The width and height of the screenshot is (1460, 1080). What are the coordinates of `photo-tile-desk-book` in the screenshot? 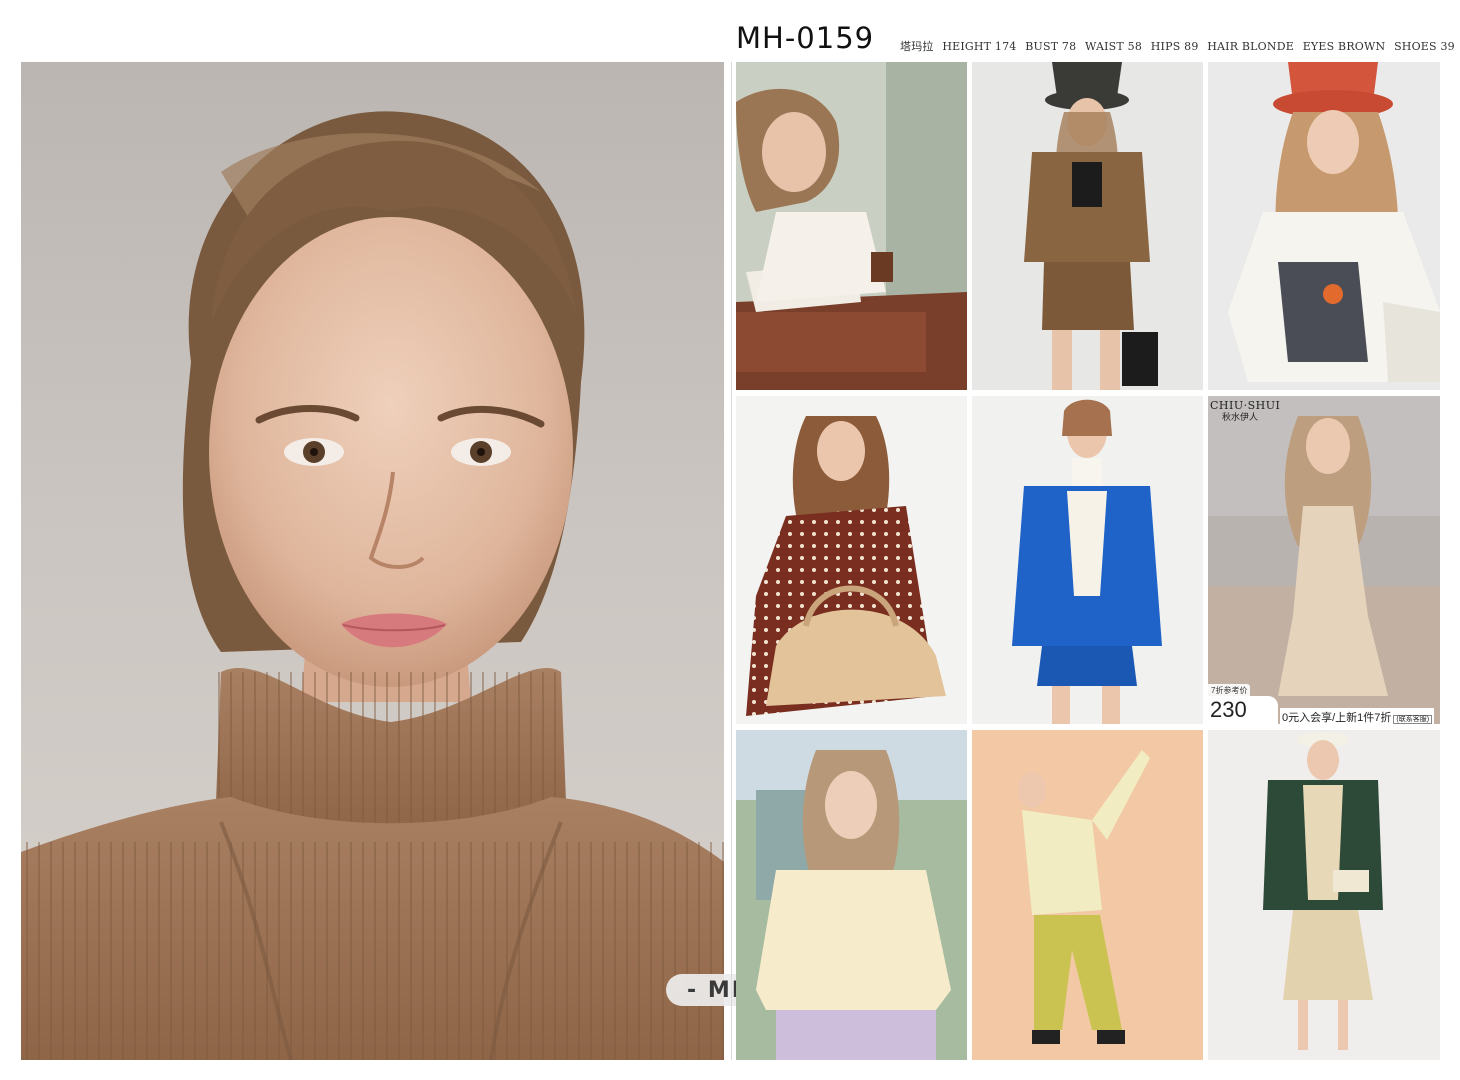 It's located at (851, 226).